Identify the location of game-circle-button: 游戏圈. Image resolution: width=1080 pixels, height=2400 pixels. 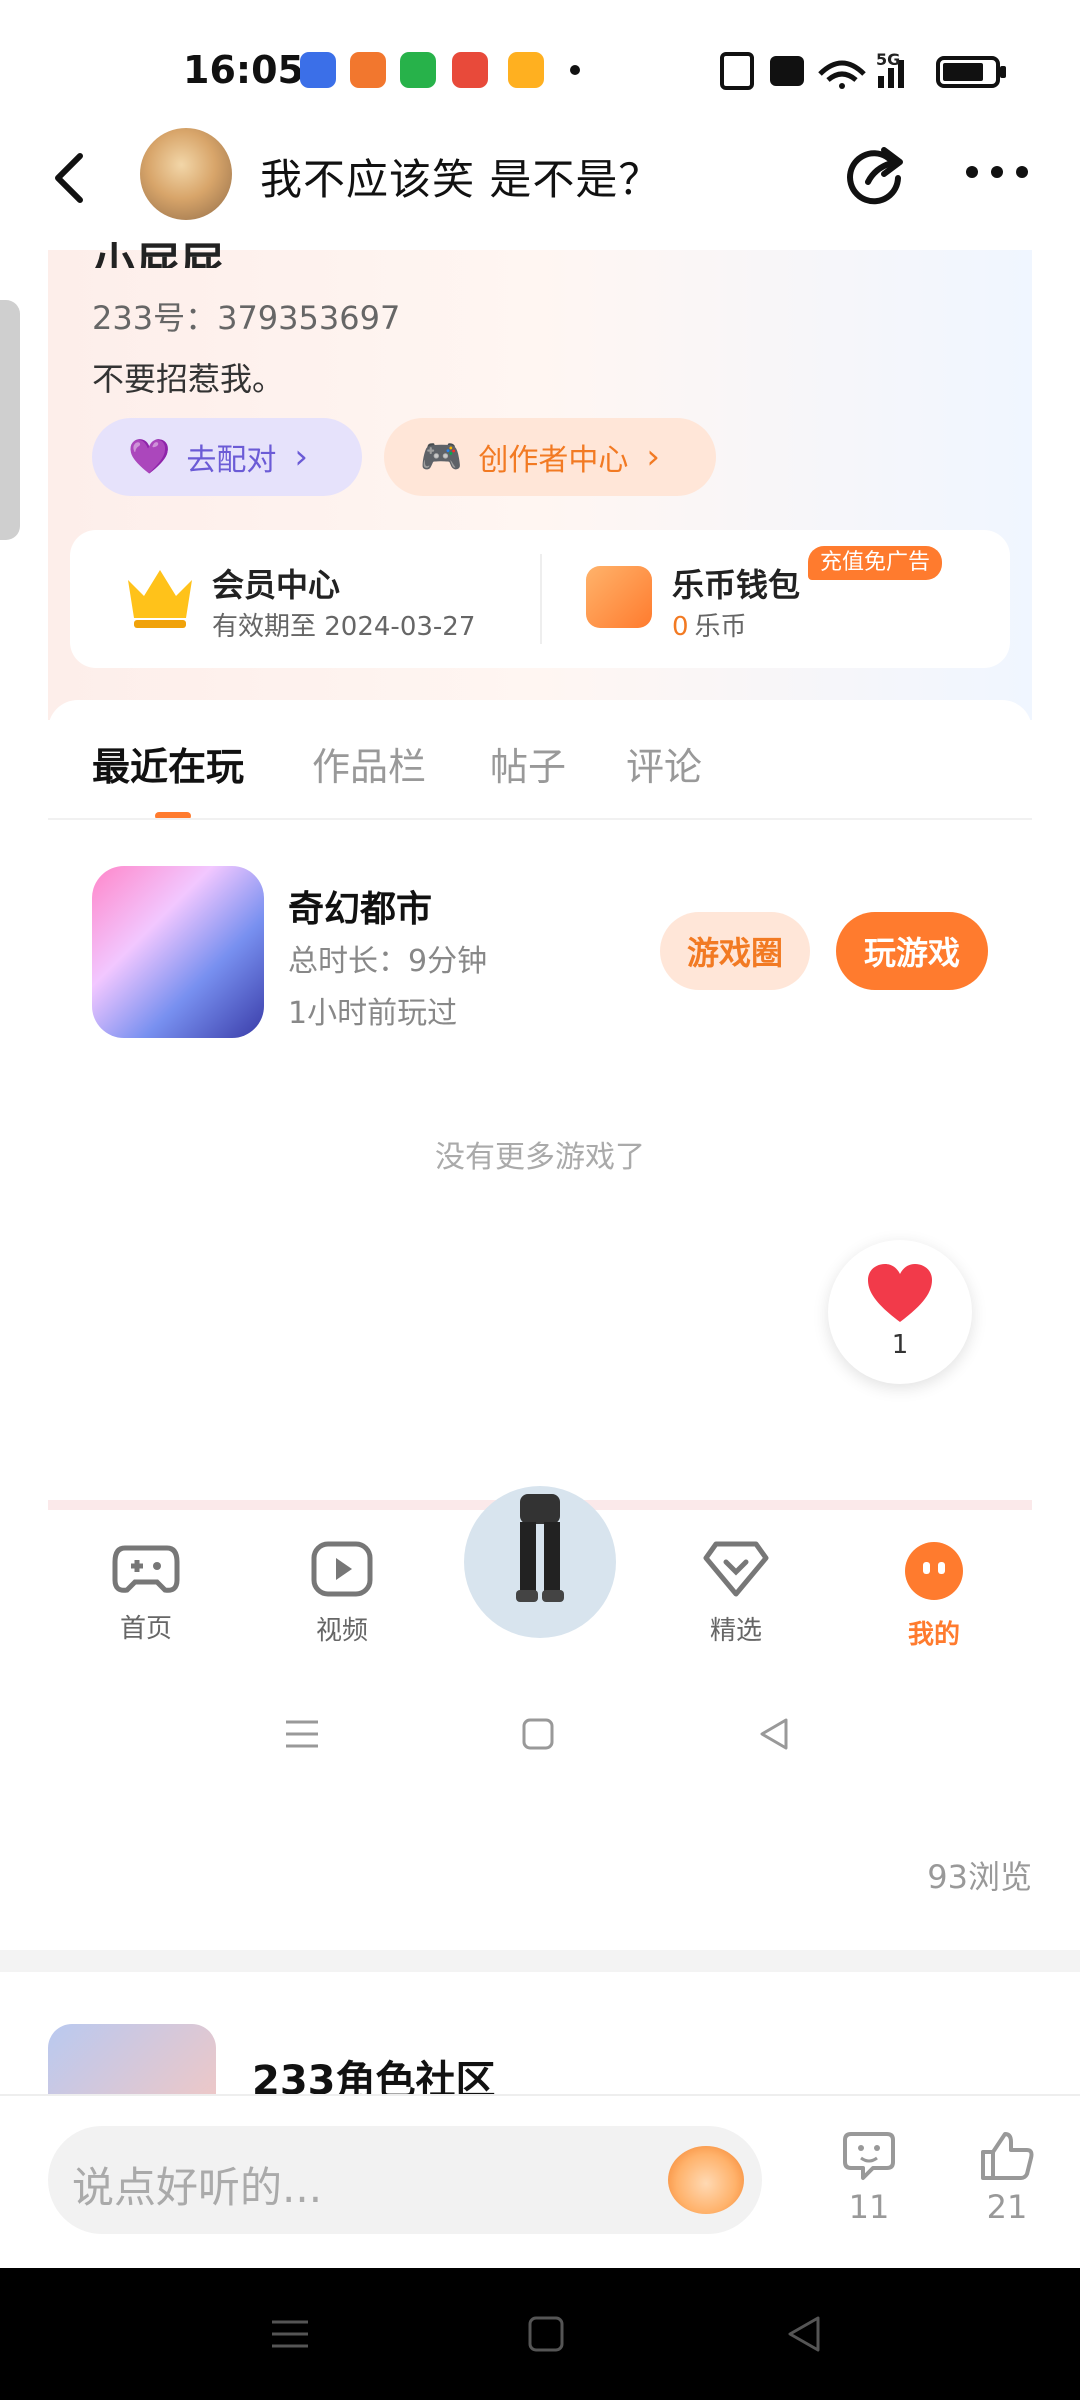
(735, 951).